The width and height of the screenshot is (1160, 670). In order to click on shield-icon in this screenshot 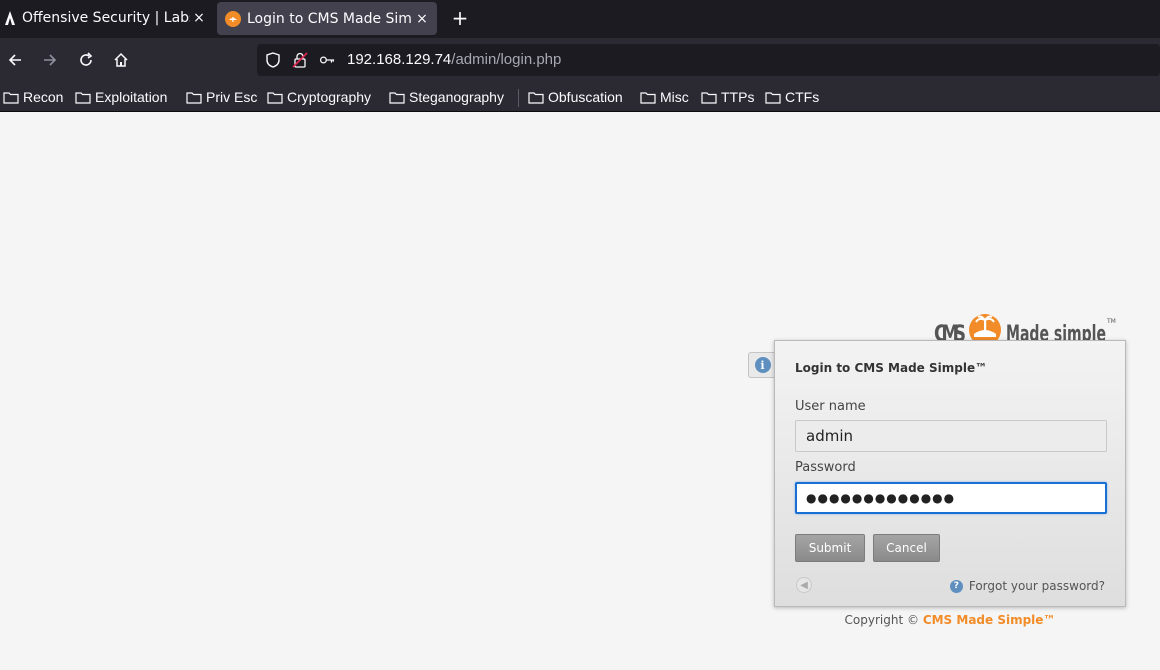, I will do `click(273, 60)`.